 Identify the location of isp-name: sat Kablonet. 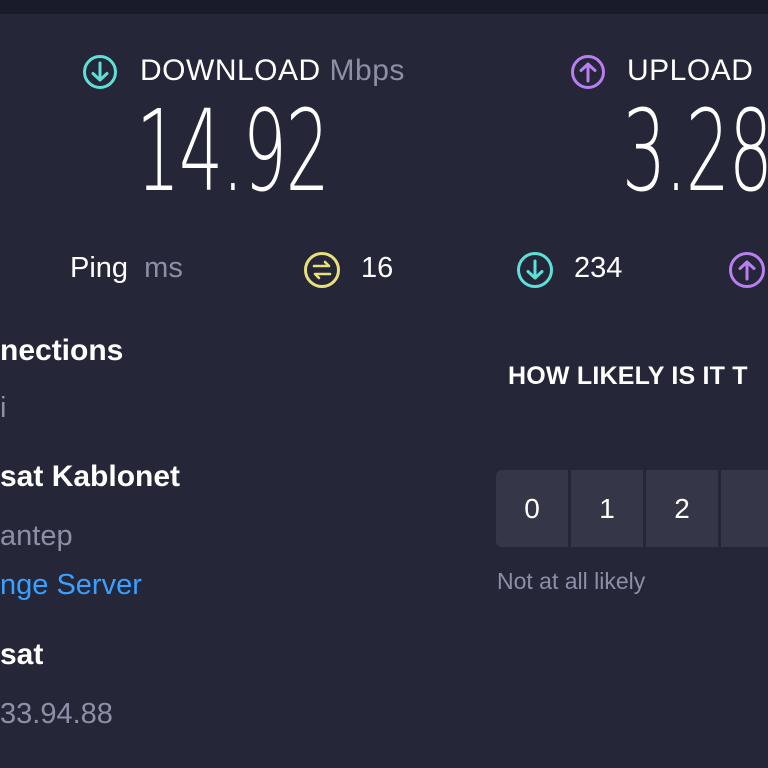
(90, 476).